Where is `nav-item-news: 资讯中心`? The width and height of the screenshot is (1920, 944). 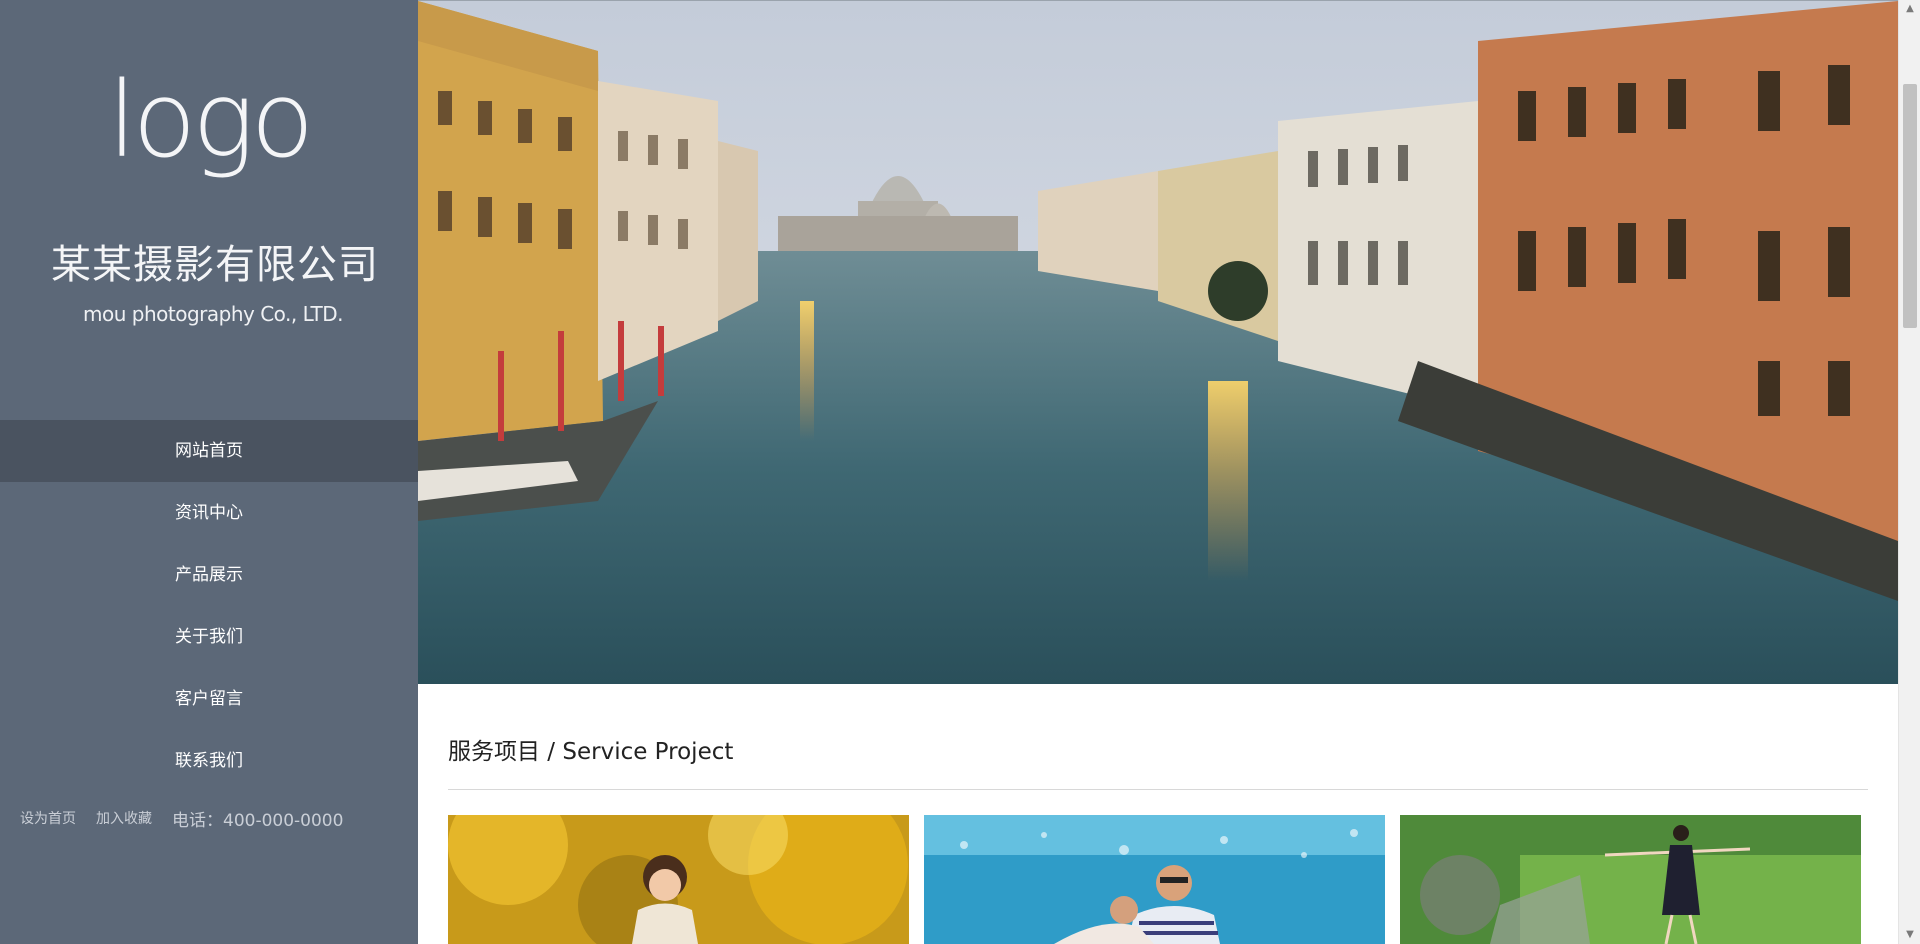
nav-item-news: 资讯中心 is located at coordinates (209, 513).